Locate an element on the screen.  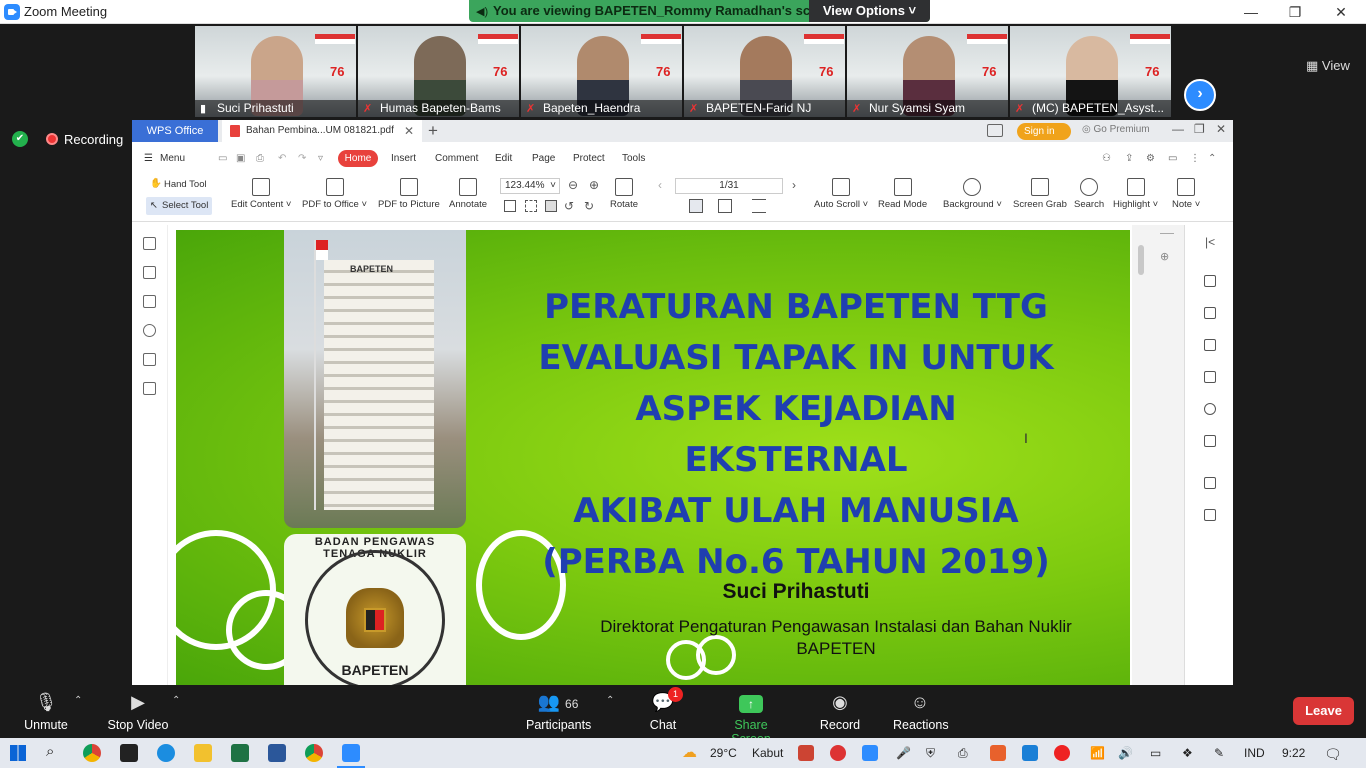
form-icon is located at coordinates (1210, 377).